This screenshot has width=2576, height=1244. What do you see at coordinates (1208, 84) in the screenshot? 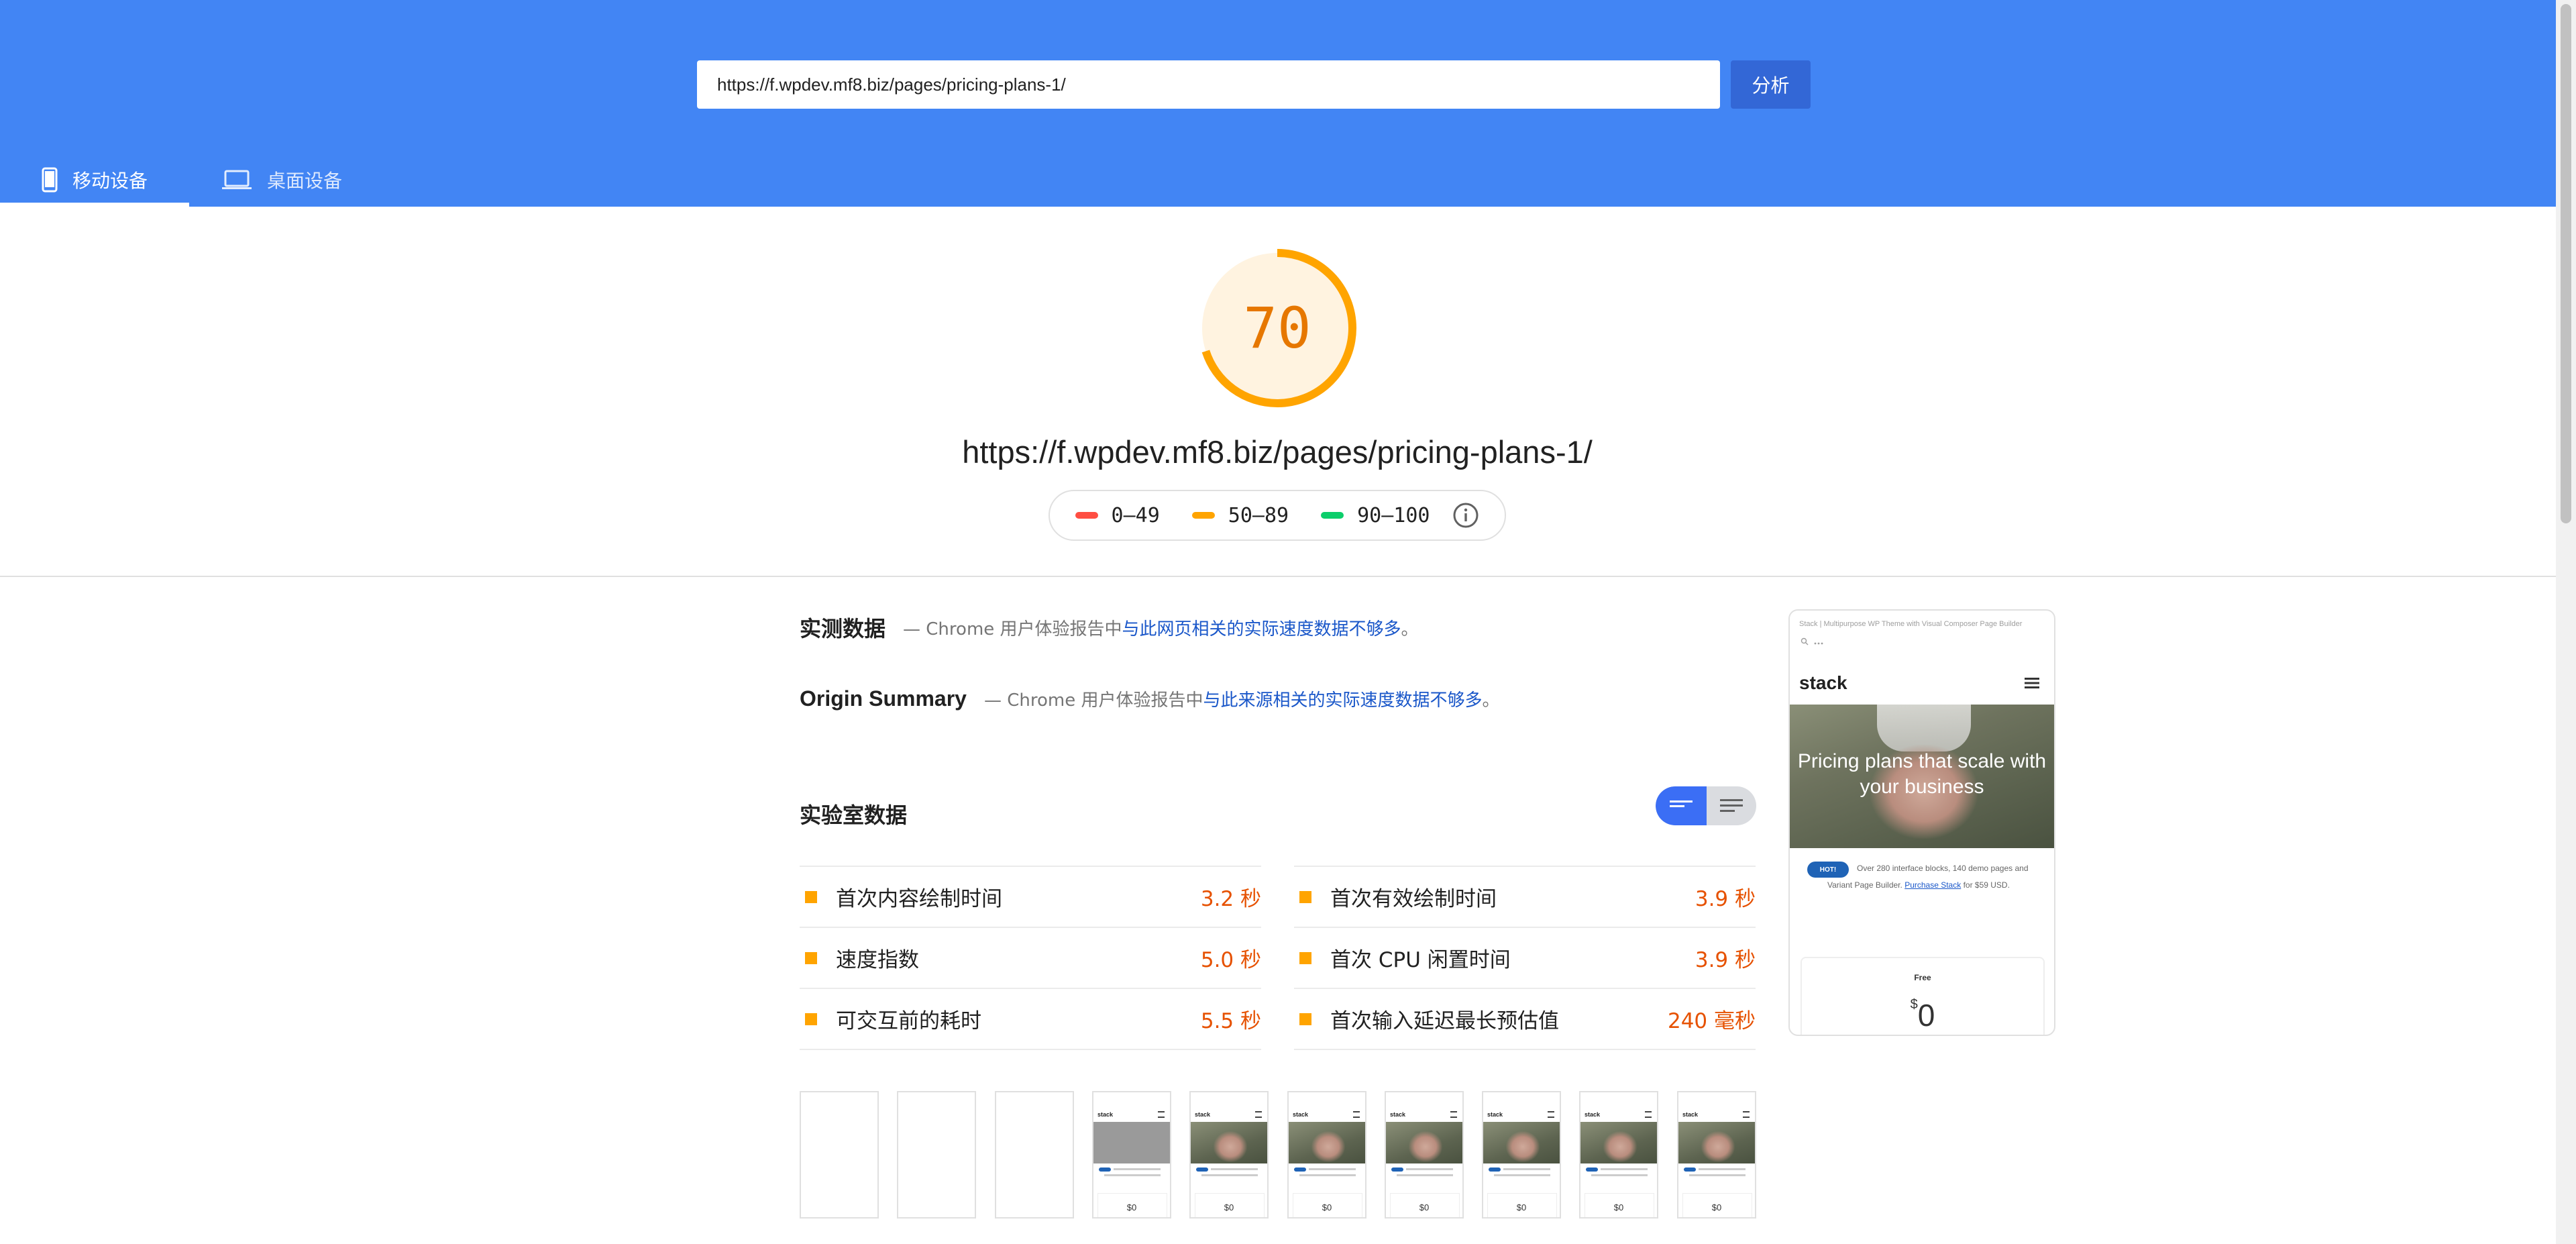
I see `url-input` at bounding box center [1208, 84].